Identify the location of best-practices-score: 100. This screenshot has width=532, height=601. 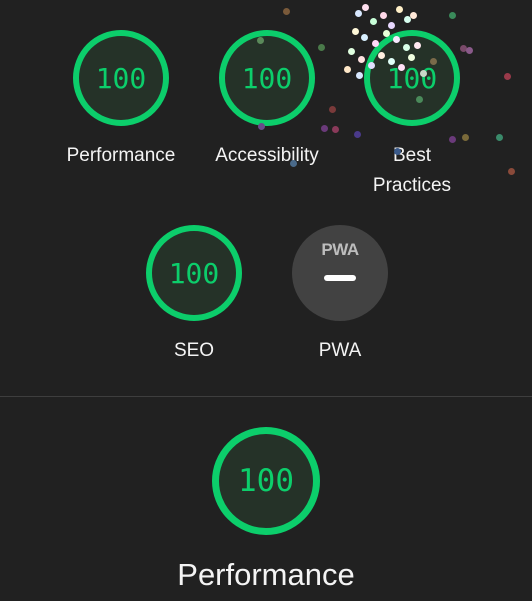
(412, 78).